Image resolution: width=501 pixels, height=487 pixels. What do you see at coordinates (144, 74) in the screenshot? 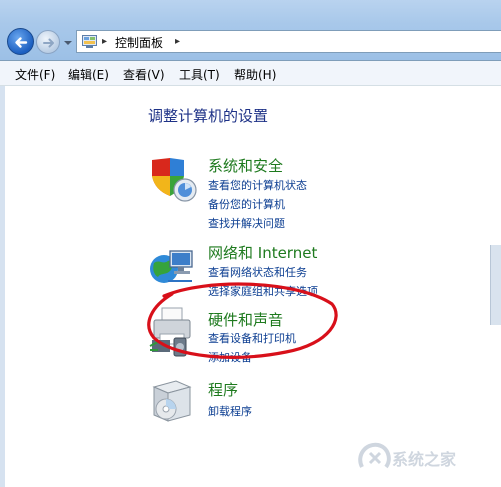
I see `menu-view: 查看(V)` at bounding box center [144, 74].